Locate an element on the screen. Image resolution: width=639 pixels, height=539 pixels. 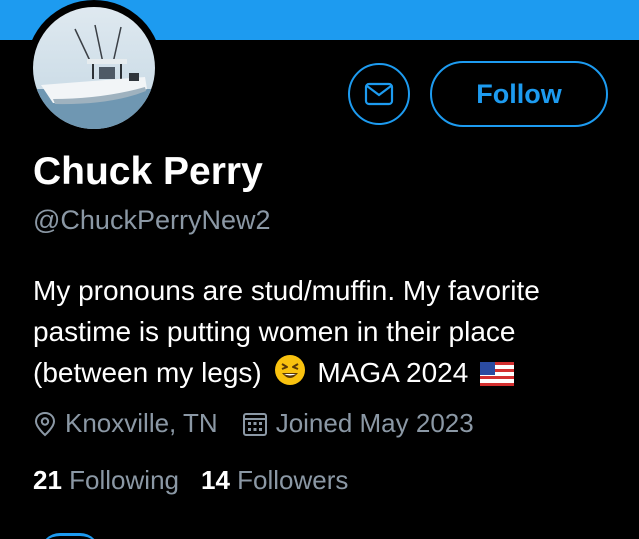
username-handle: @ChuckPerryNew2 is located at coordinates (152, 220).